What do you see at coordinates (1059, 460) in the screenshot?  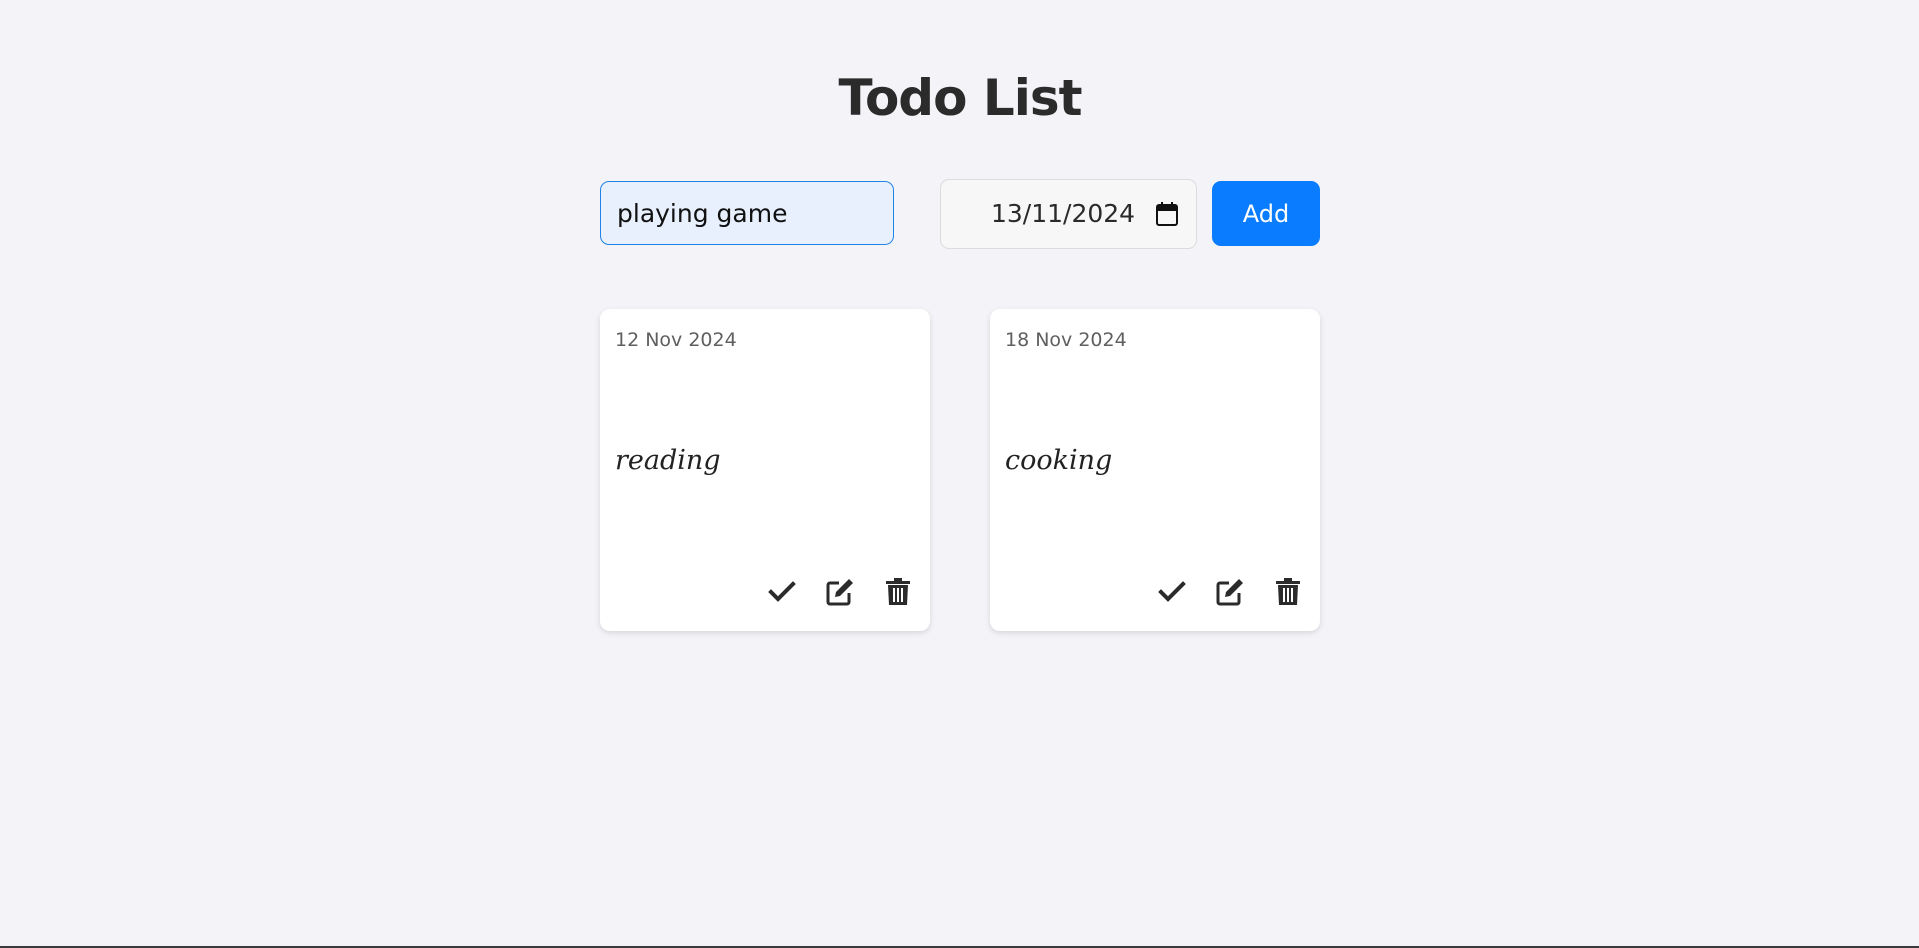 I see `todo-text: cooking` at bounding box center [1059, 460].